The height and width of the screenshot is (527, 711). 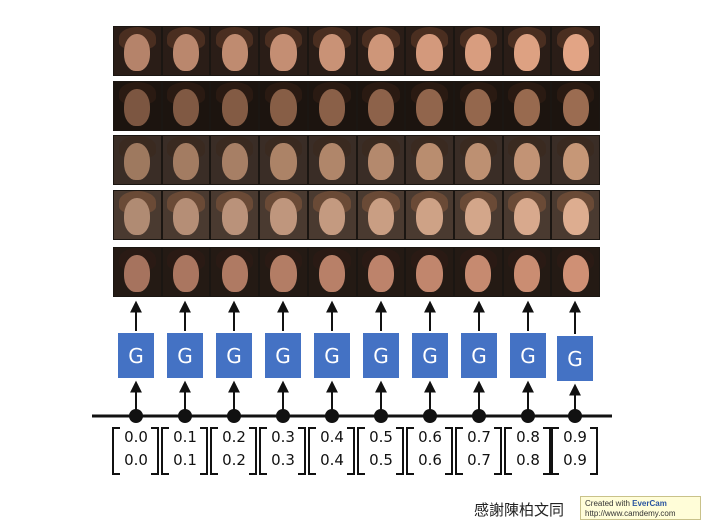 I want to click on watermark-prefix: Created with, so click(x=609, y=503).